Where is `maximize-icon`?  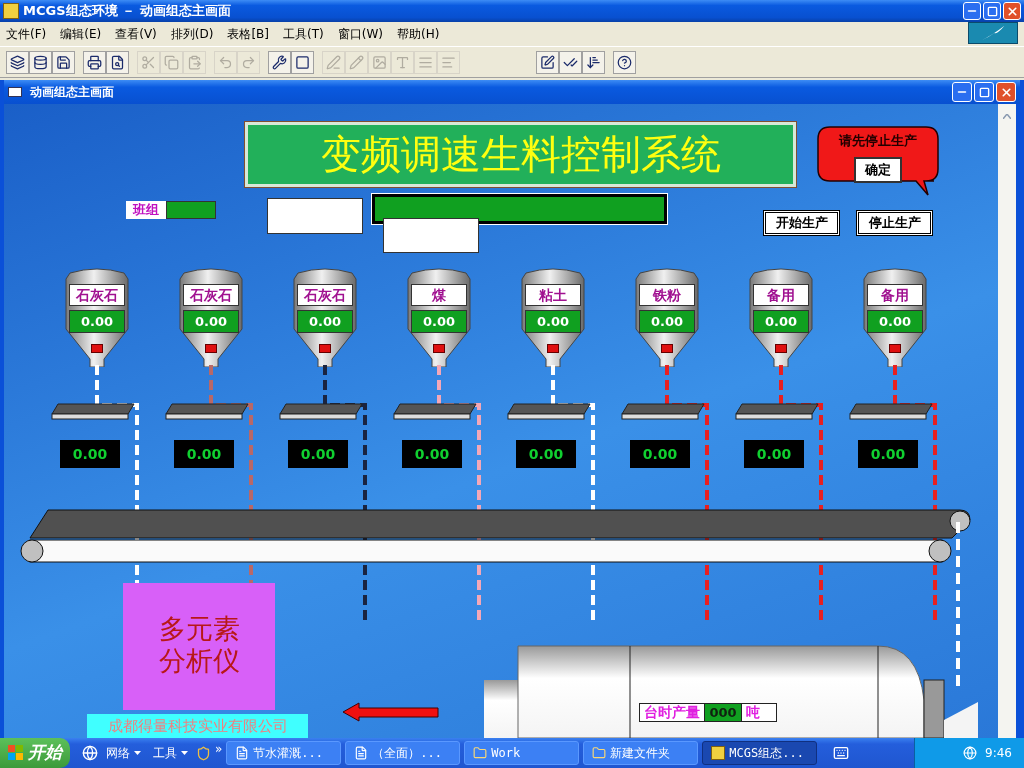
maximize-icon is located at coordinates (984, 92).